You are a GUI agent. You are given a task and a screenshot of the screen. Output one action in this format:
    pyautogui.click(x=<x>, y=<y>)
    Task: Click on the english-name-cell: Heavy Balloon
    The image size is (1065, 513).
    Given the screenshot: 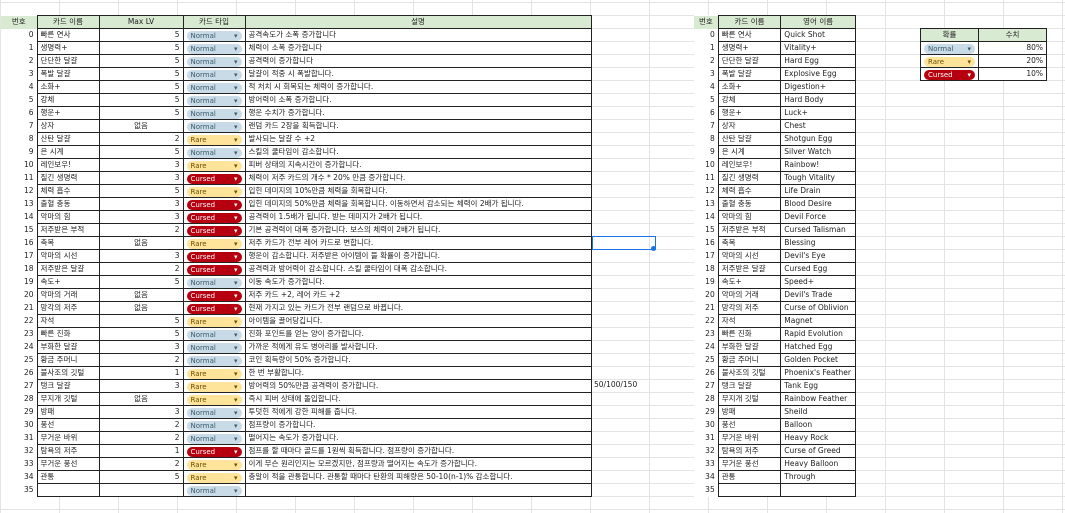 What is the action you would take?
    pyautogui.click(x=818, y=464)
    